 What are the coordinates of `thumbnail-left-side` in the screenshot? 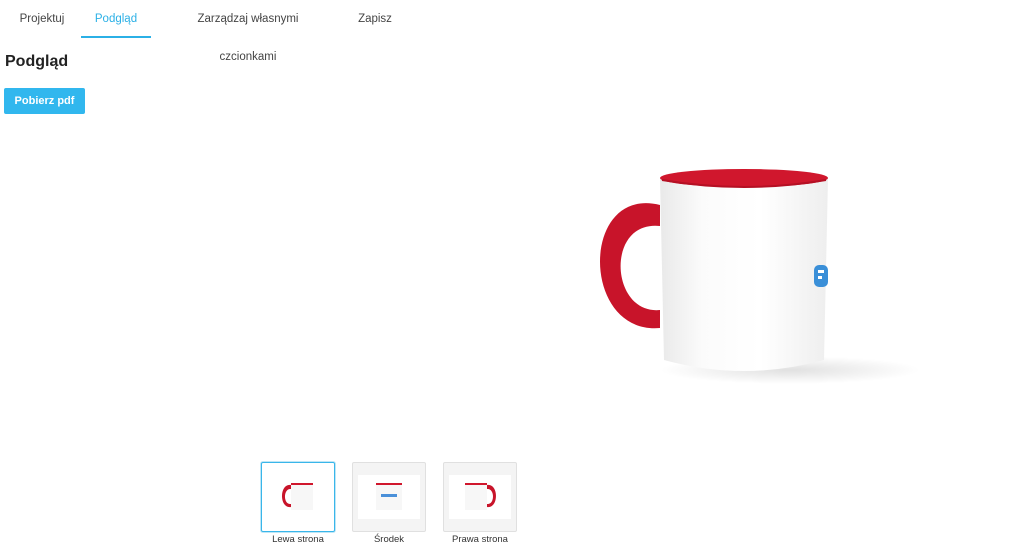 It's located at (298, 497).